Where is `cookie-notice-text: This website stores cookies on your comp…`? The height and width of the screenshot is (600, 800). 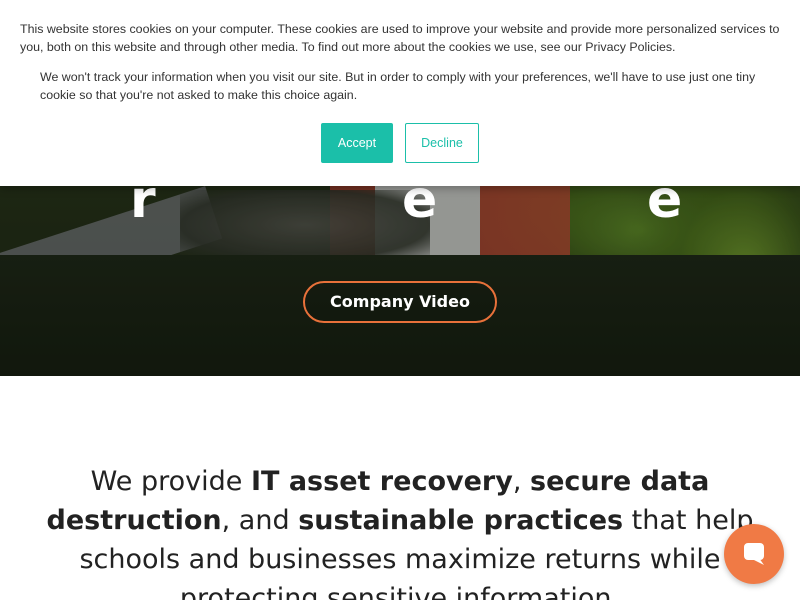 cookie-notice-text: This website stores cookies on your comp… is located at coordinates (400, 38).